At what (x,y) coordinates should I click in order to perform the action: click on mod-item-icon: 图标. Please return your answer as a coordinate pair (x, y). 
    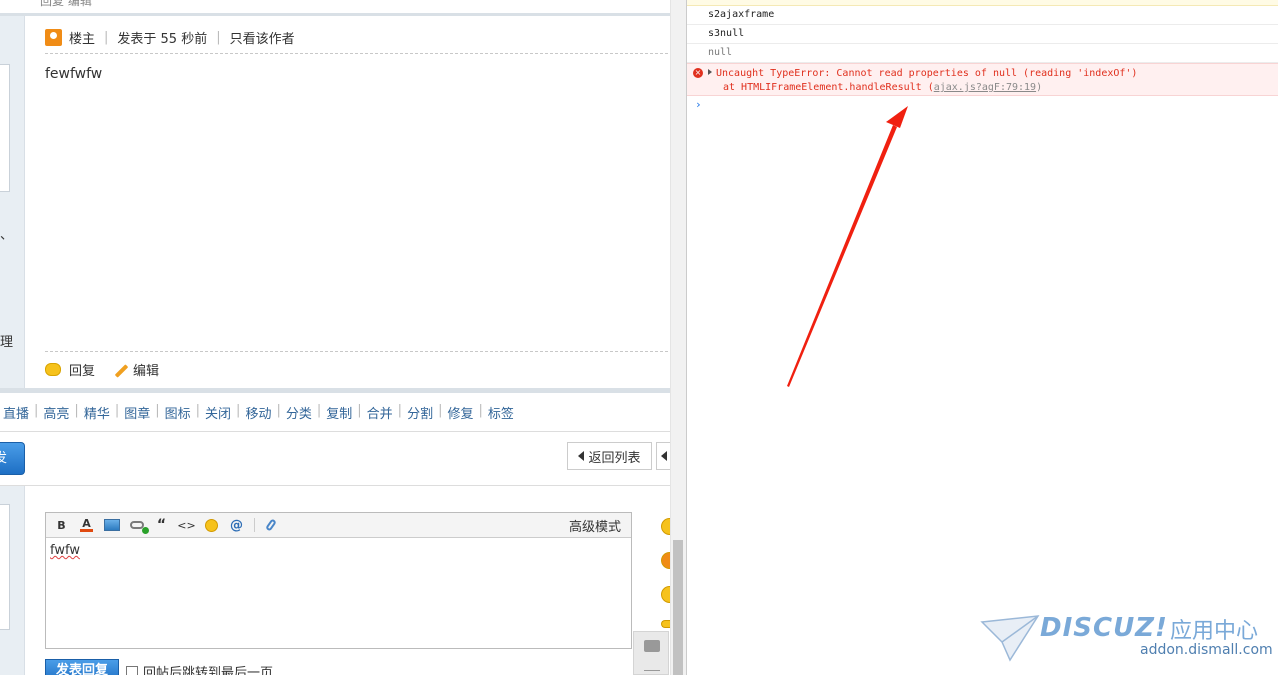
    Looking at the image, I should click on (178, 412).